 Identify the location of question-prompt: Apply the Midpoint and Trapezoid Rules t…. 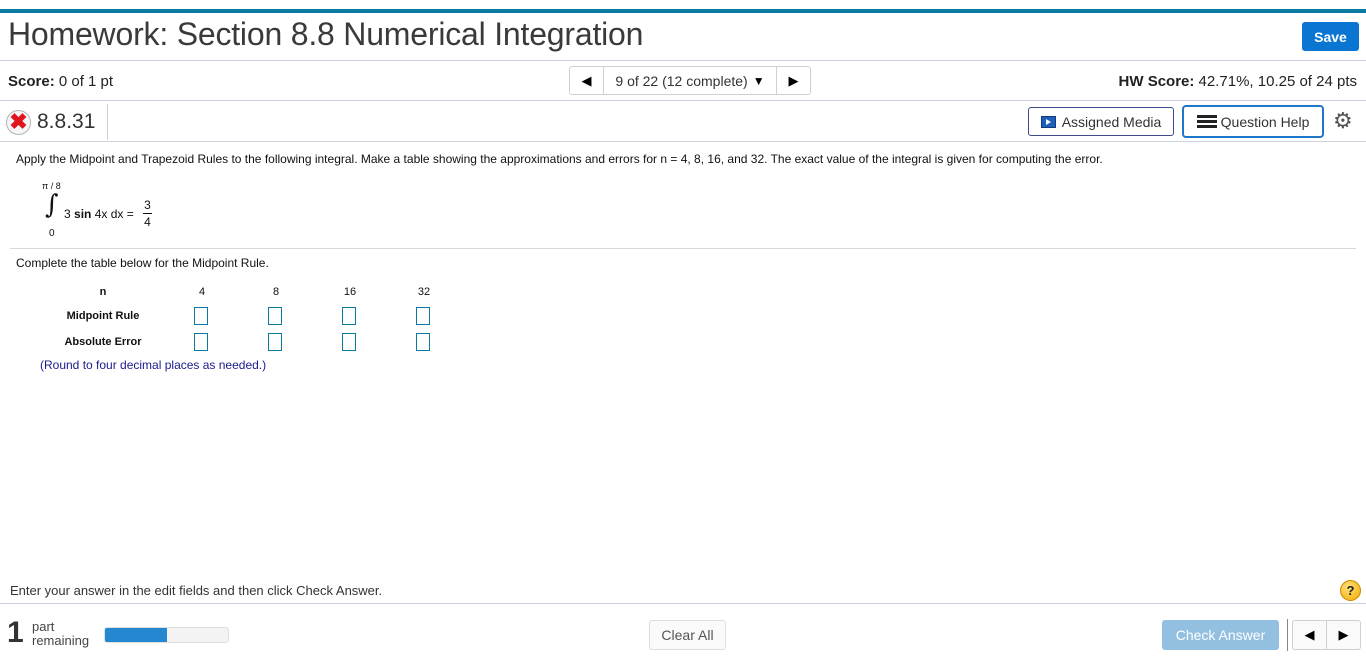
(559, 159).